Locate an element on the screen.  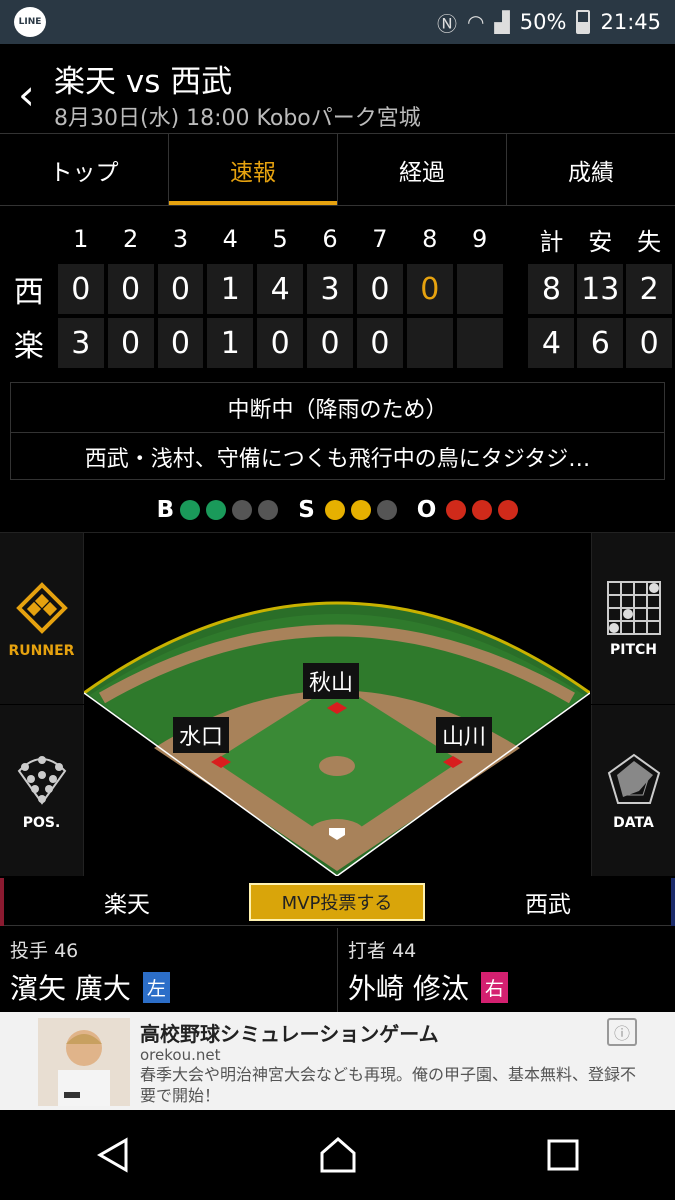
current-players: 投手 46 濱矢 廣大左 打者 44 外崎 修汰右 is located at coordinates (337, 970).